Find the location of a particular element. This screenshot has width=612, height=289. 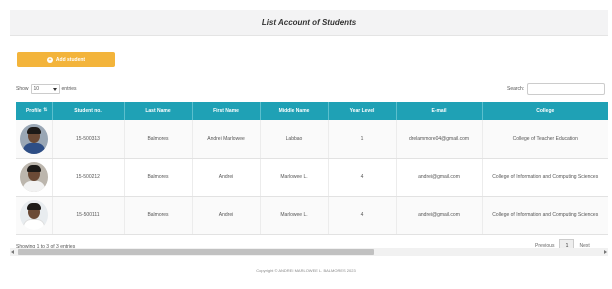

entries-select-value: 10 is located at coordinates (36, 89).